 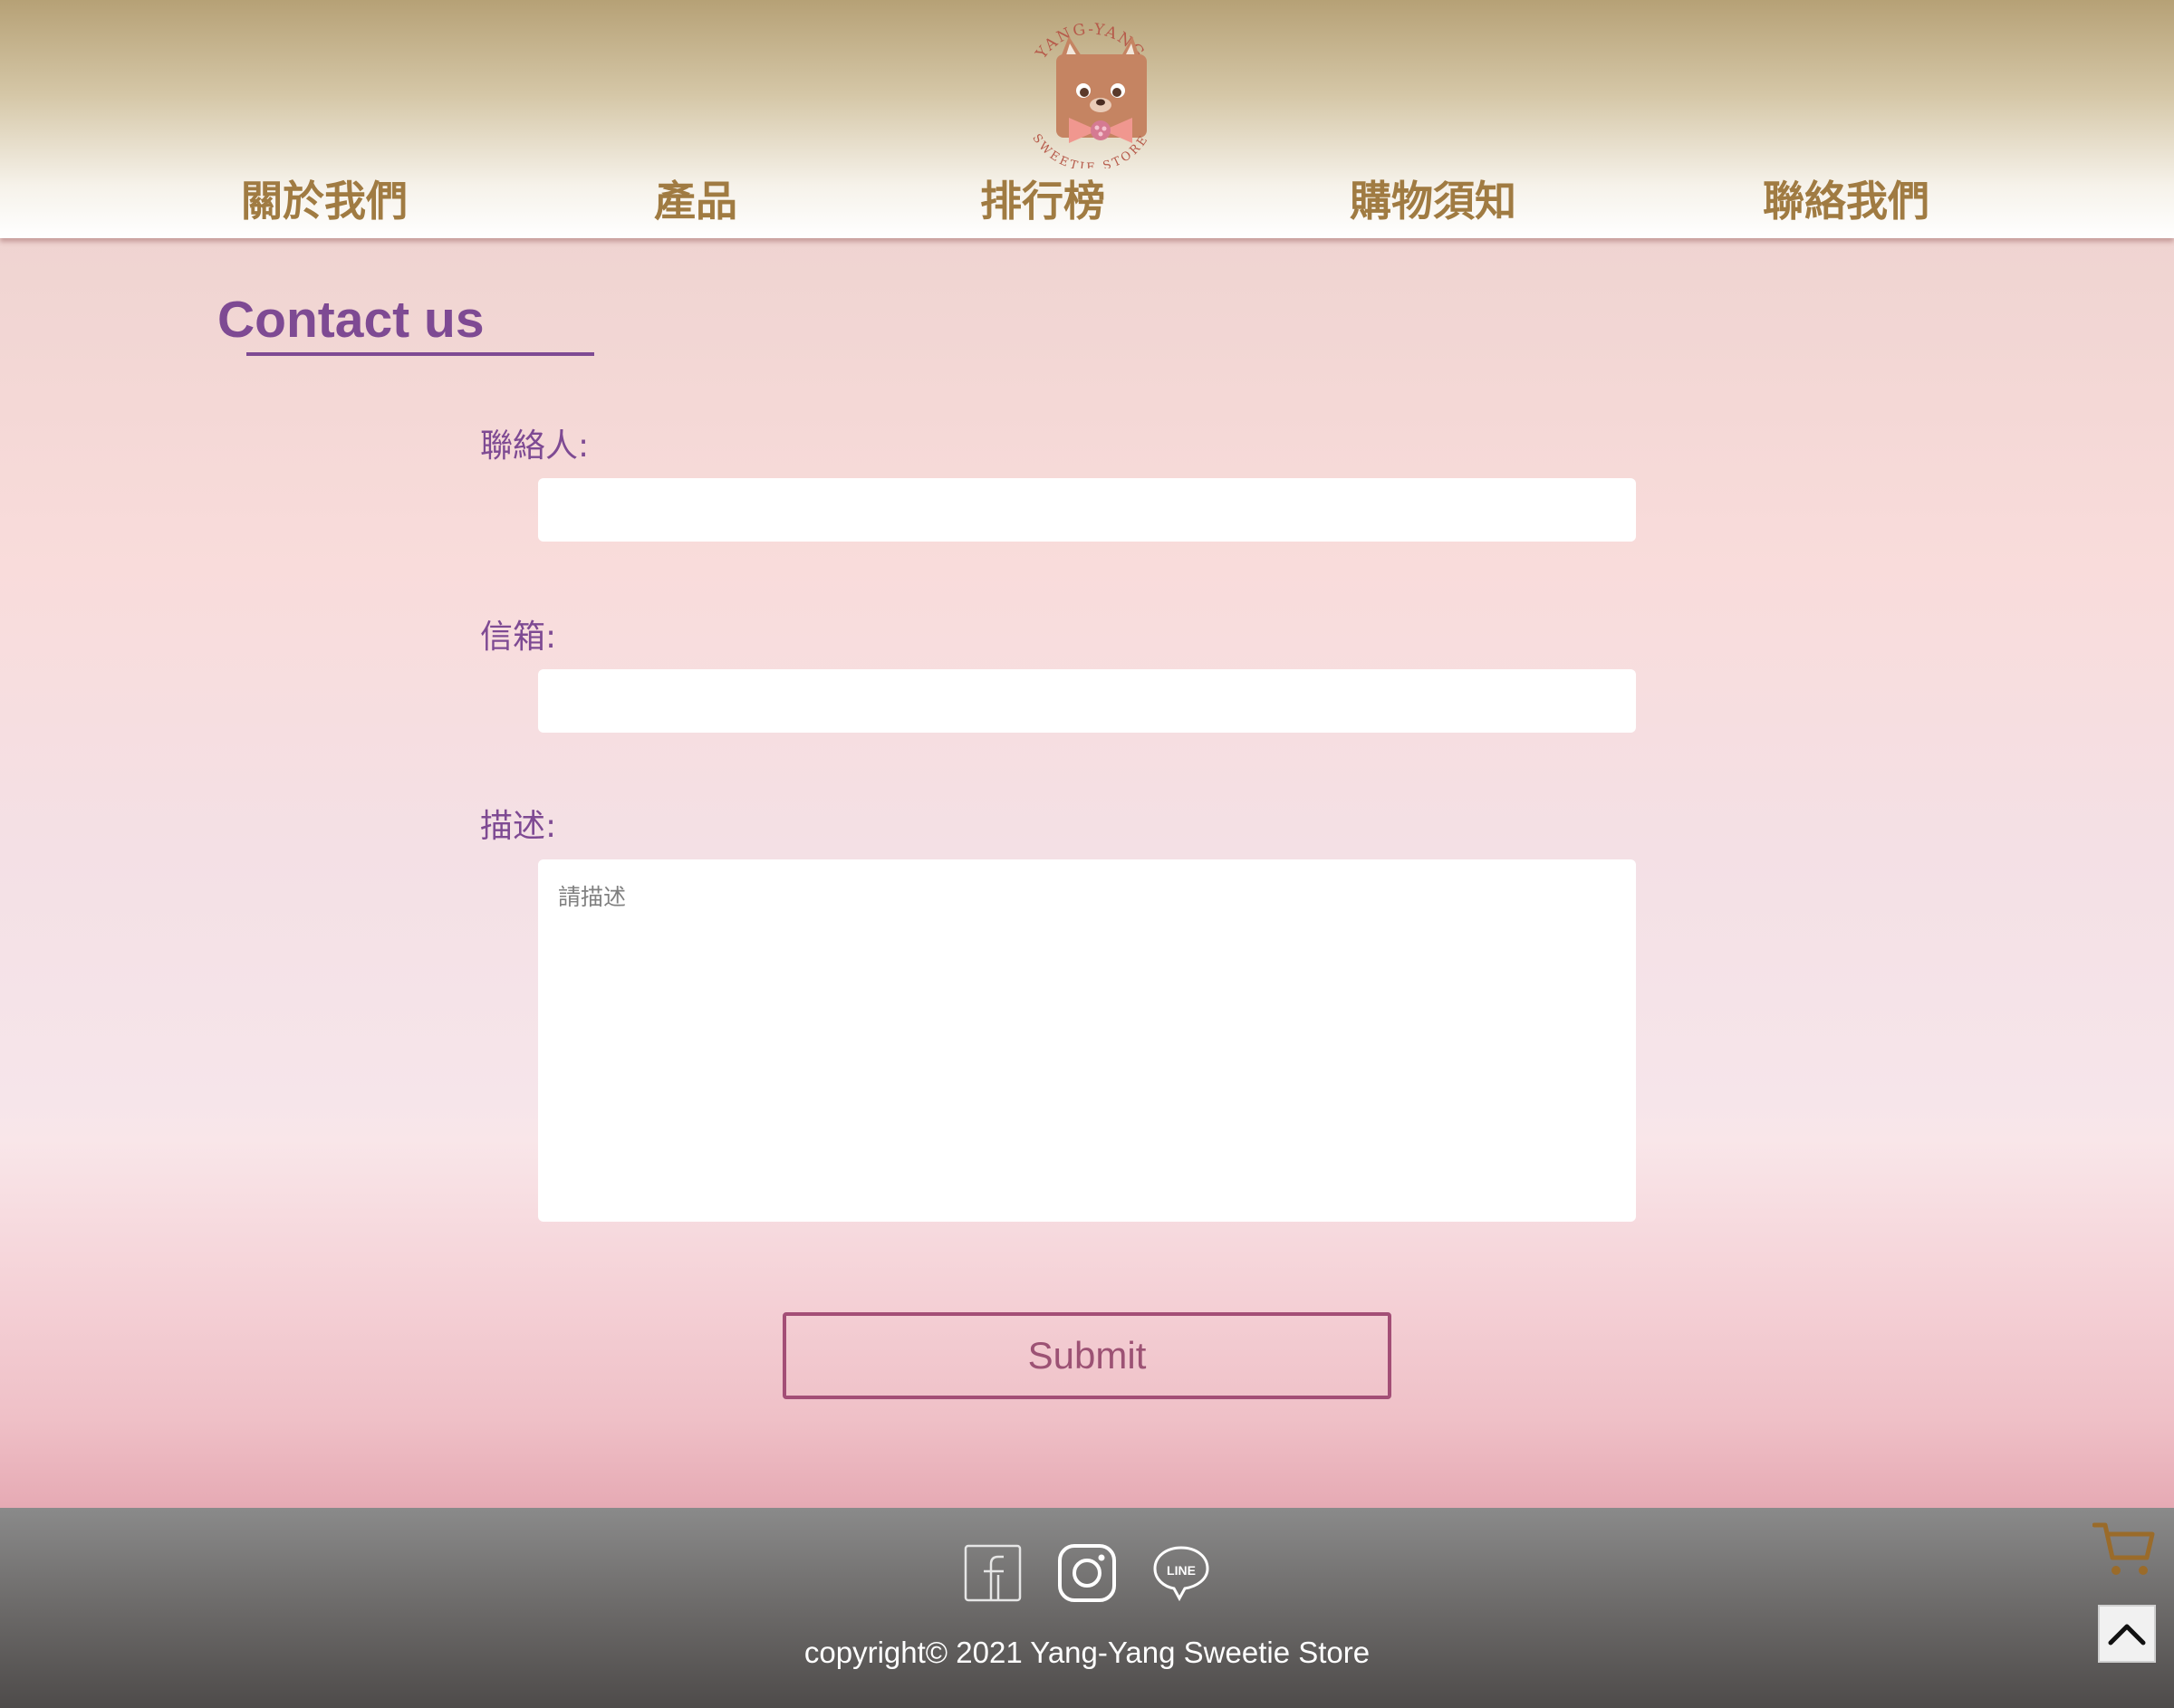 What do you see at coordinates (324, 201) in the screenshot?
I see `nav-item-about: 關於我們` at bounding box center [324, 201].